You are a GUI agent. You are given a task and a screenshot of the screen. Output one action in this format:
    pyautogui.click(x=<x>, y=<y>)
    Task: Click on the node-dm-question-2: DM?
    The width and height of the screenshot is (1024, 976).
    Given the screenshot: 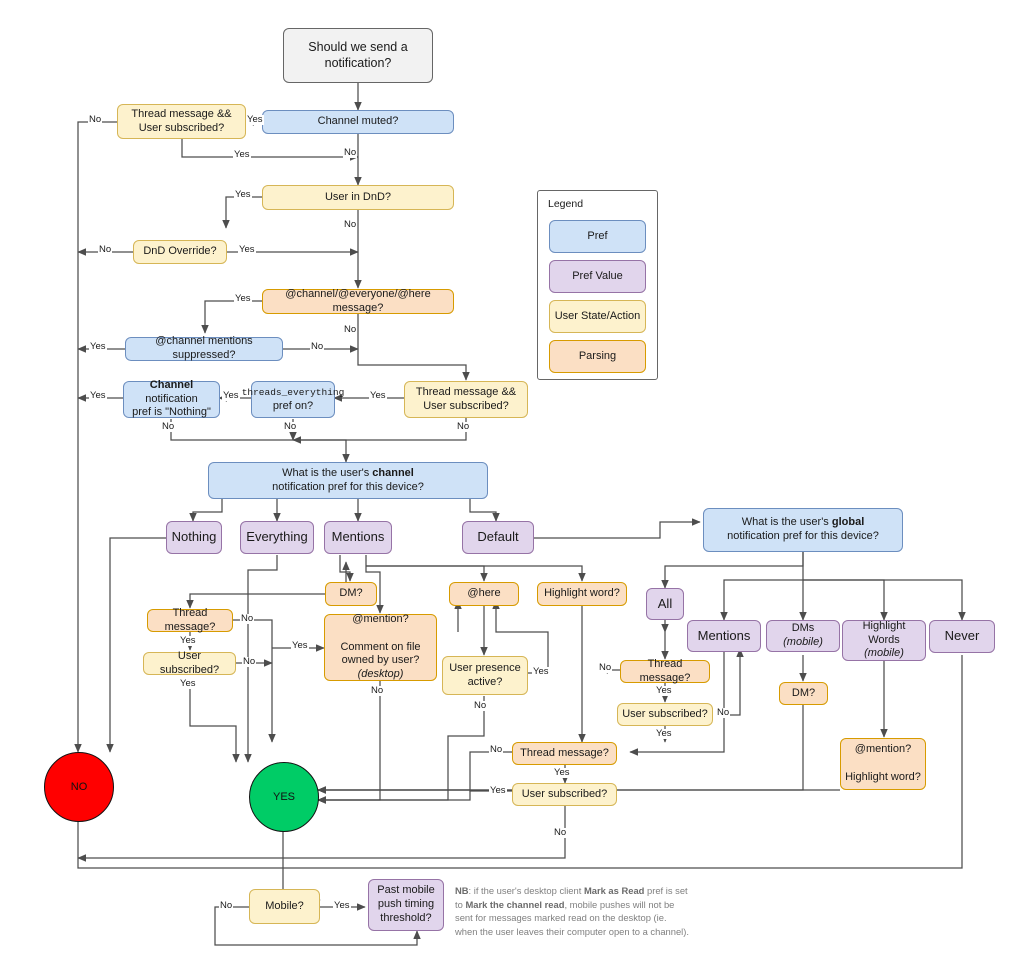 What is the action you would take?
    pyautogui.click(x=803, y=693)
    